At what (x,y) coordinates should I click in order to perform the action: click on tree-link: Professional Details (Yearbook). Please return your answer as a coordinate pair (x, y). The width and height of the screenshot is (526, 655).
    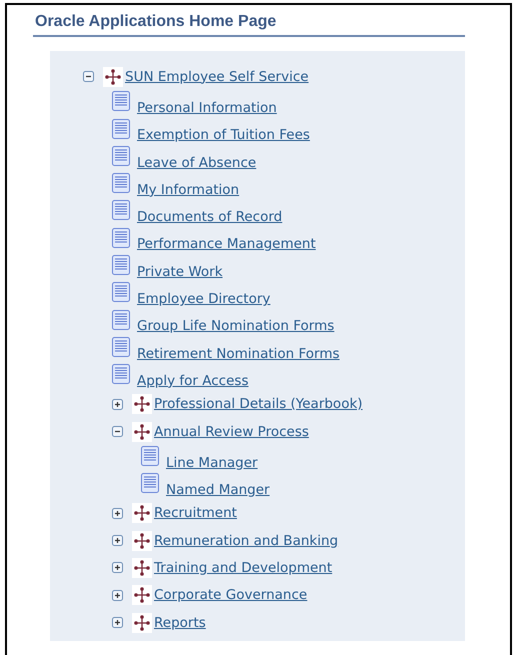
    Looking at the image, I should click on (258, 404).